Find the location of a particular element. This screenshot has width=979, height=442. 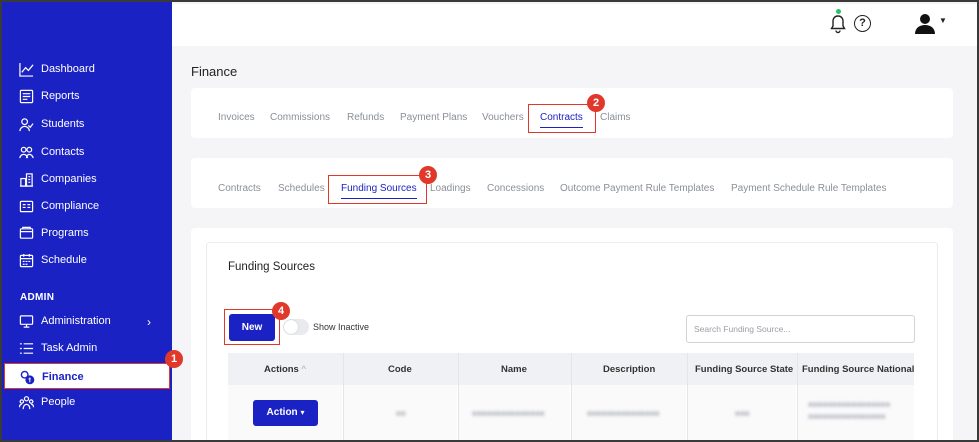

sidebar-item-finance: Finance is located at coordinates (87, 376).